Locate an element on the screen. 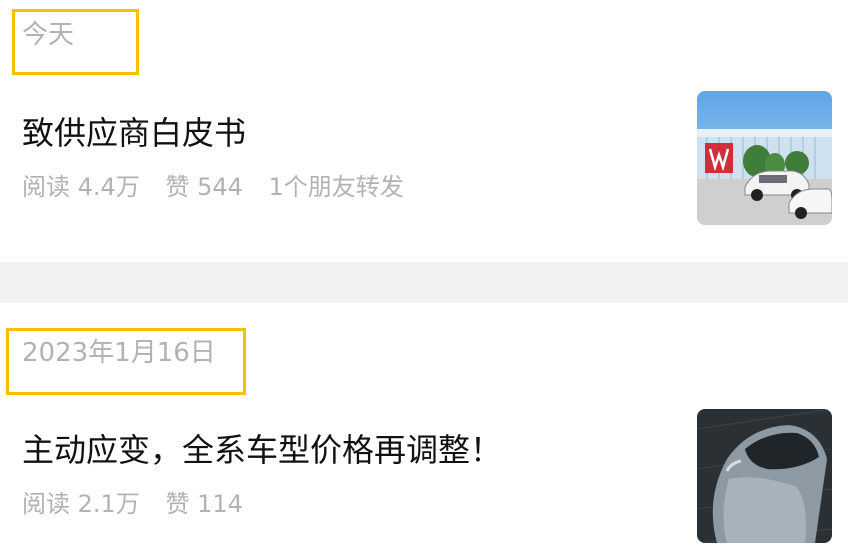  read-count: 阅读 2.1万 is located at coordinates (81, 504).